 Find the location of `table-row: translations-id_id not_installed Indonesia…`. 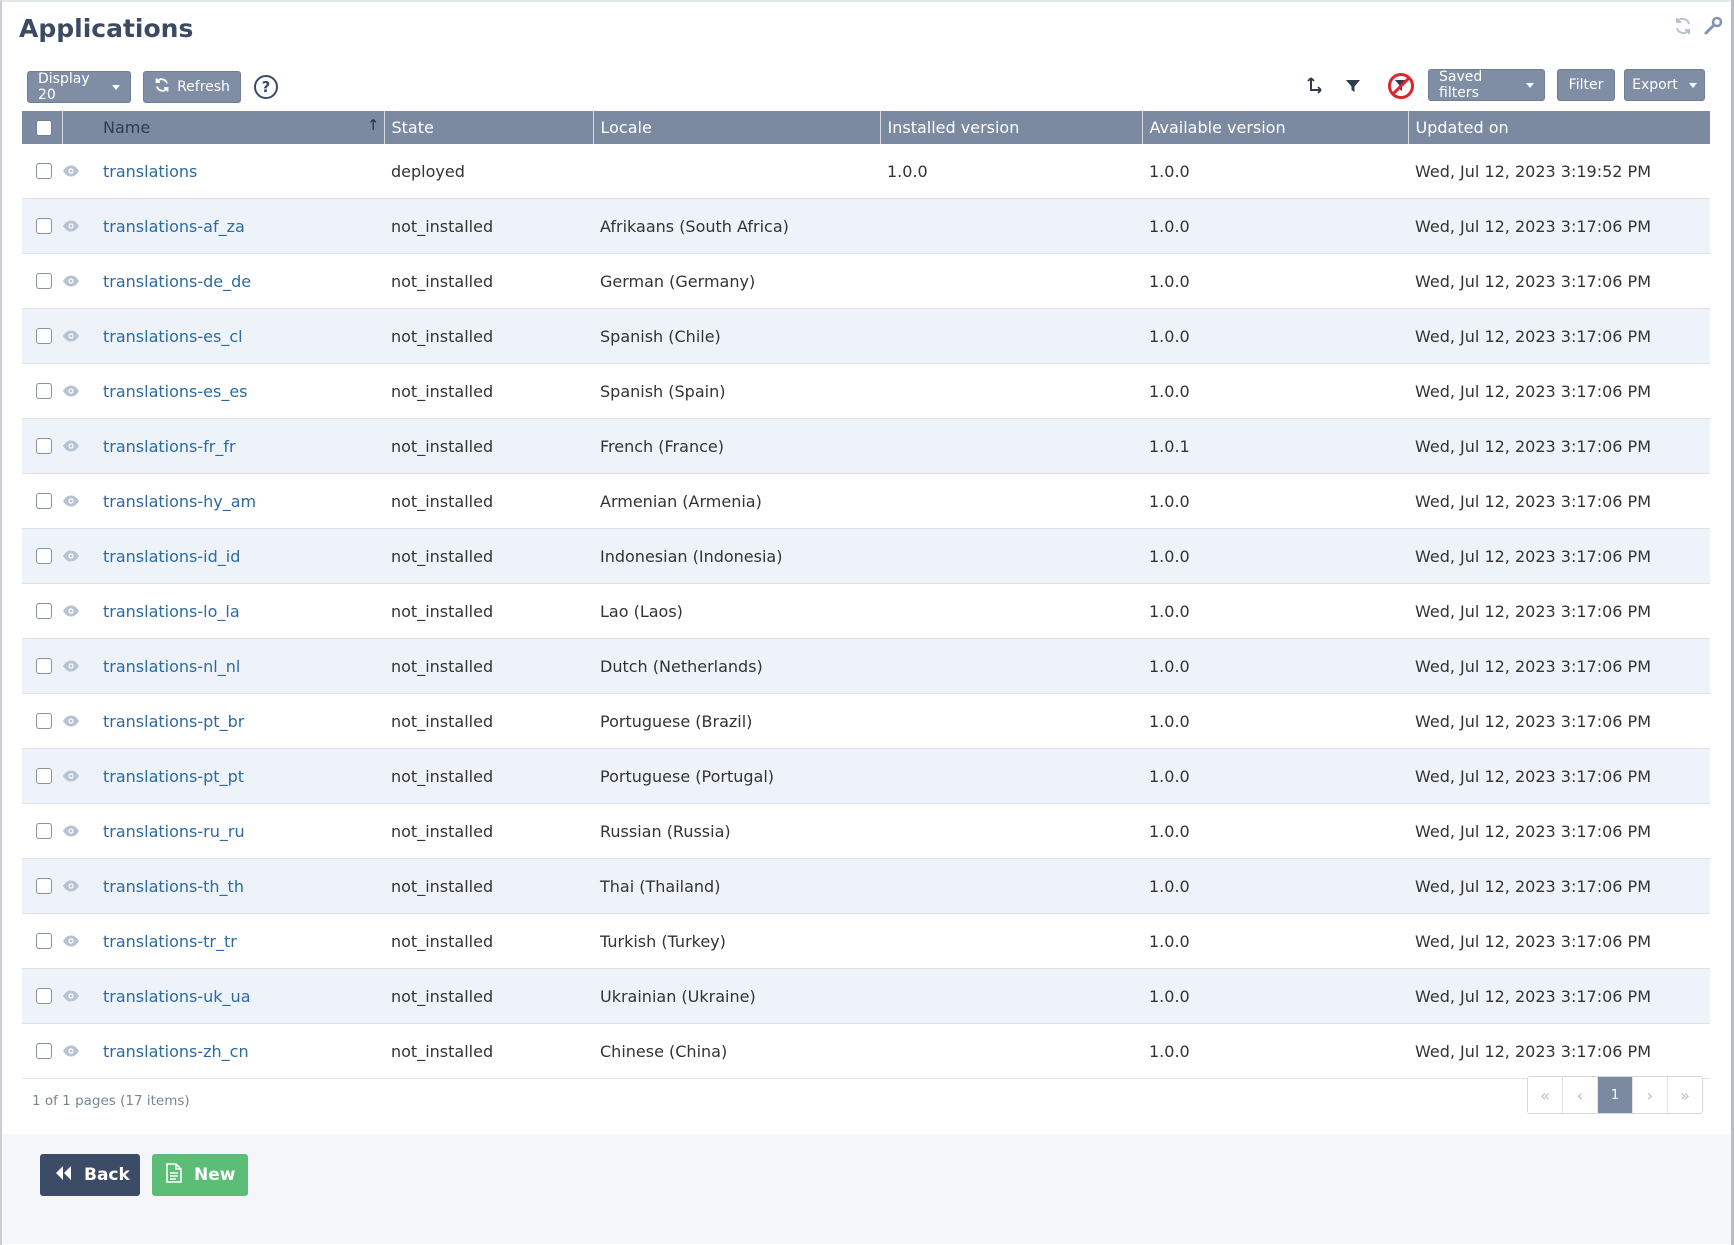

table-row: translations-id_id not_installed Indonesia… is located at coordinates (866, 556).